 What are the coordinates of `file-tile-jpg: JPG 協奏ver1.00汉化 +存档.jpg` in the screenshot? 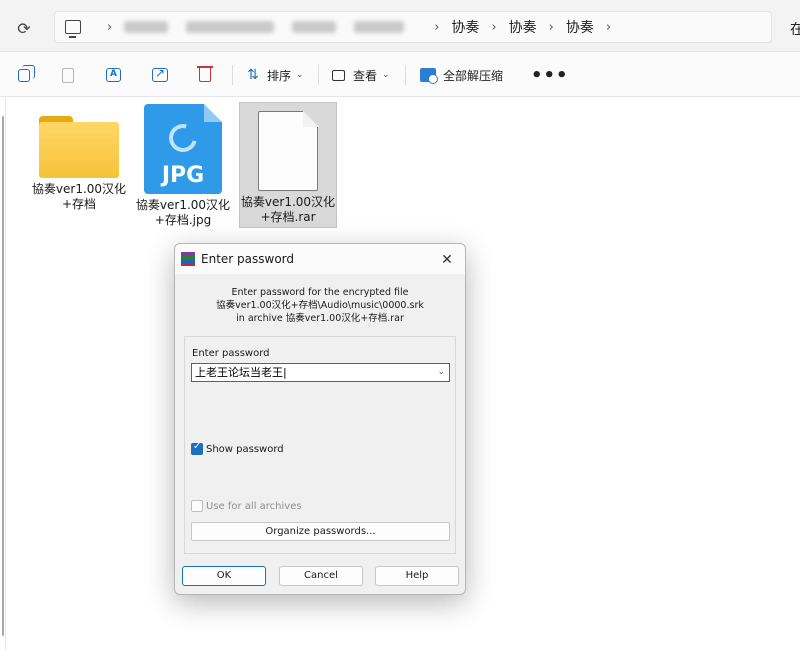 It's located at (183, 165).